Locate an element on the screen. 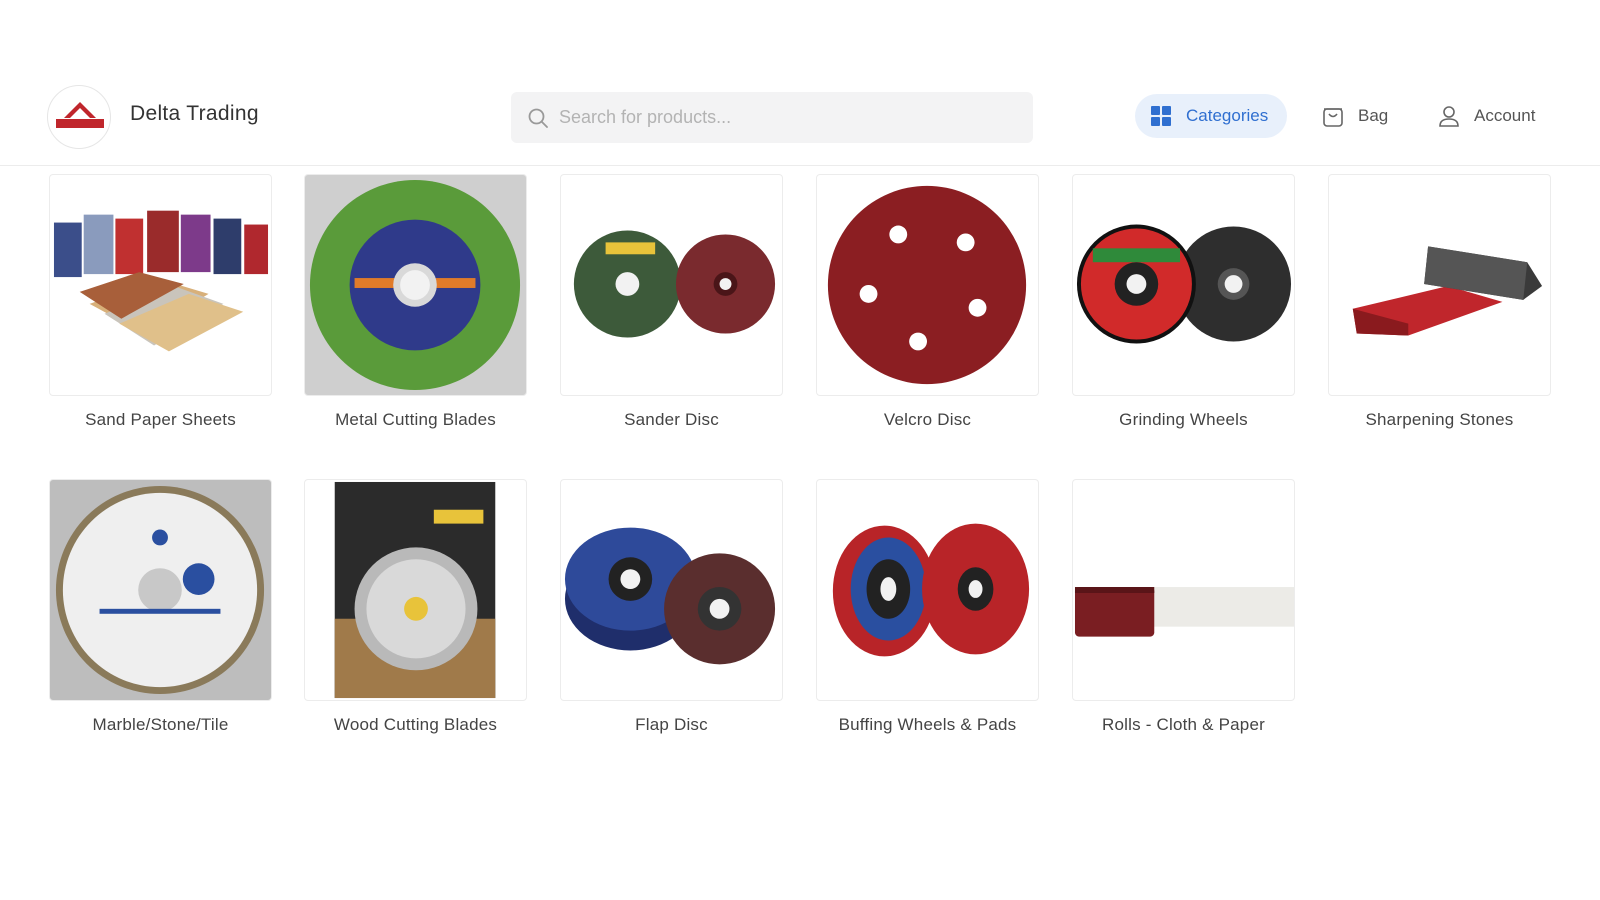 The height and width of the screenshot is (900, 1600). category-card-buffing-wheels-pads: Buffing Wheels & Pads is located at coordinates (927, 607).